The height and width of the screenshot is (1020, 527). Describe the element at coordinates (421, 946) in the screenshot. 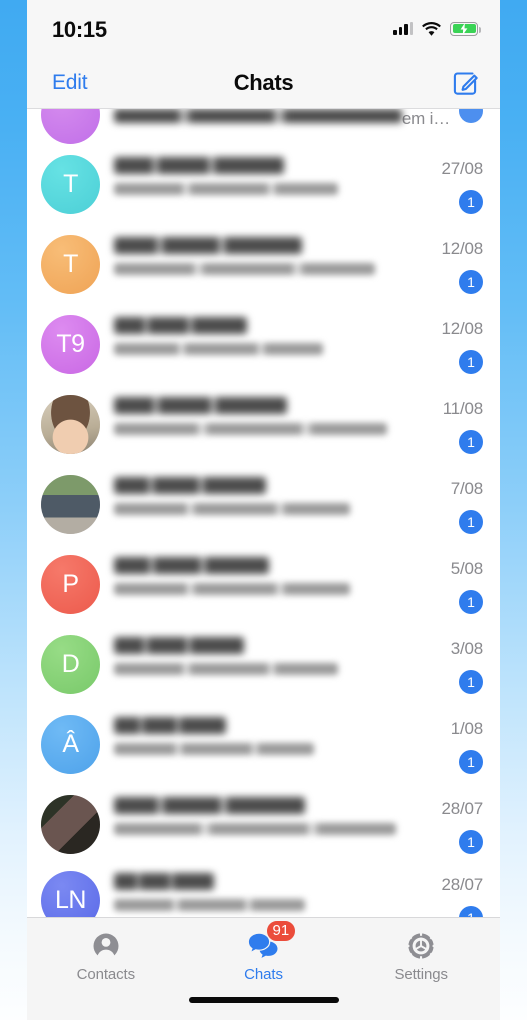

I see `gear-icon` at that location.